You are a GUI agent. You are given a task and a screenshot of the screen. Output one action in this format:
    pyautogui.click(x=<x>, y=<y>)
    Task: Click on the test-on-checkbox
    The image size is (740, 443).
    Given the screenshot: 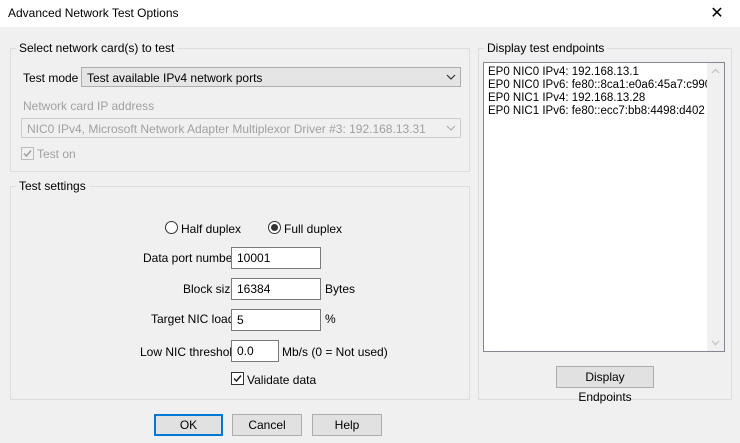 What is the action you would take?
    pyautogui.click(x=27, y=153)
    